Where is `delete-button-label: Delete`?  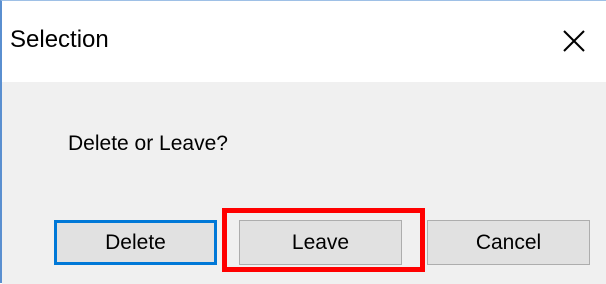 delete-button-label: Delete is located at coordinates (135, 242).